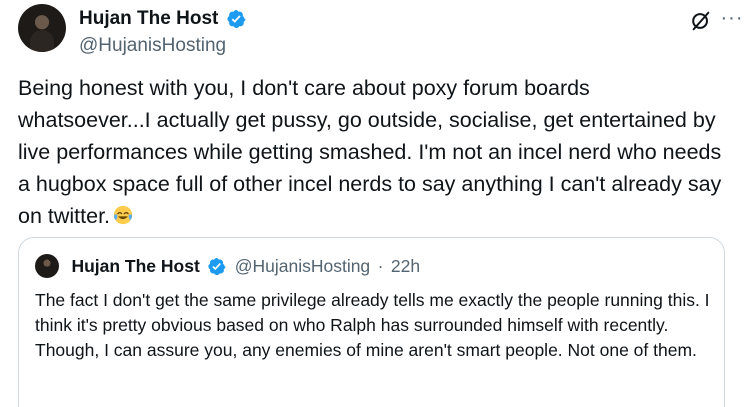 This screenshot has height=407, width=747. I want to click on quoted-author-display-name: Hujan The Host, so click(135, 266).